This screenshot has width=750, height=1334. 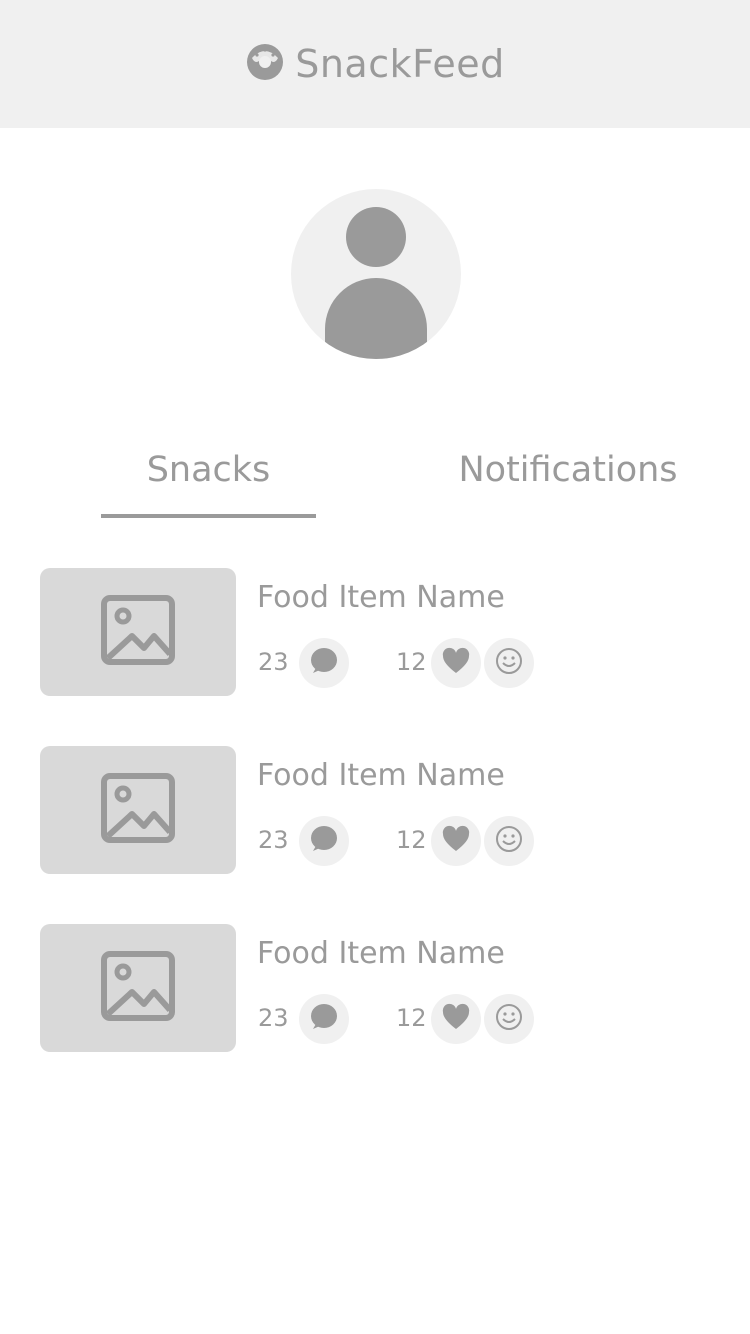 I want to click on user-avatar-icon, so click(x=376, y=274).